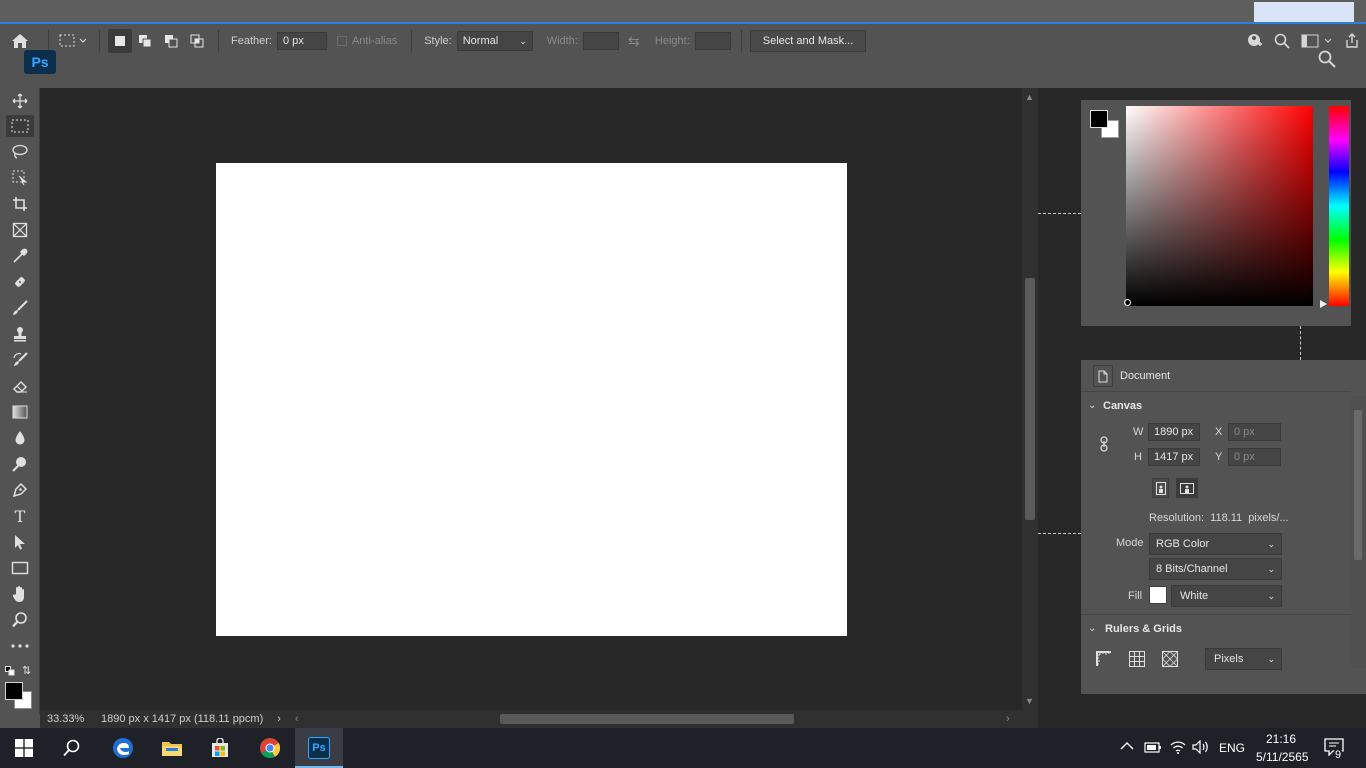 The image size is (1366, 768). I want to click on clock-date: 5/11/2565, so click(1282, 757).